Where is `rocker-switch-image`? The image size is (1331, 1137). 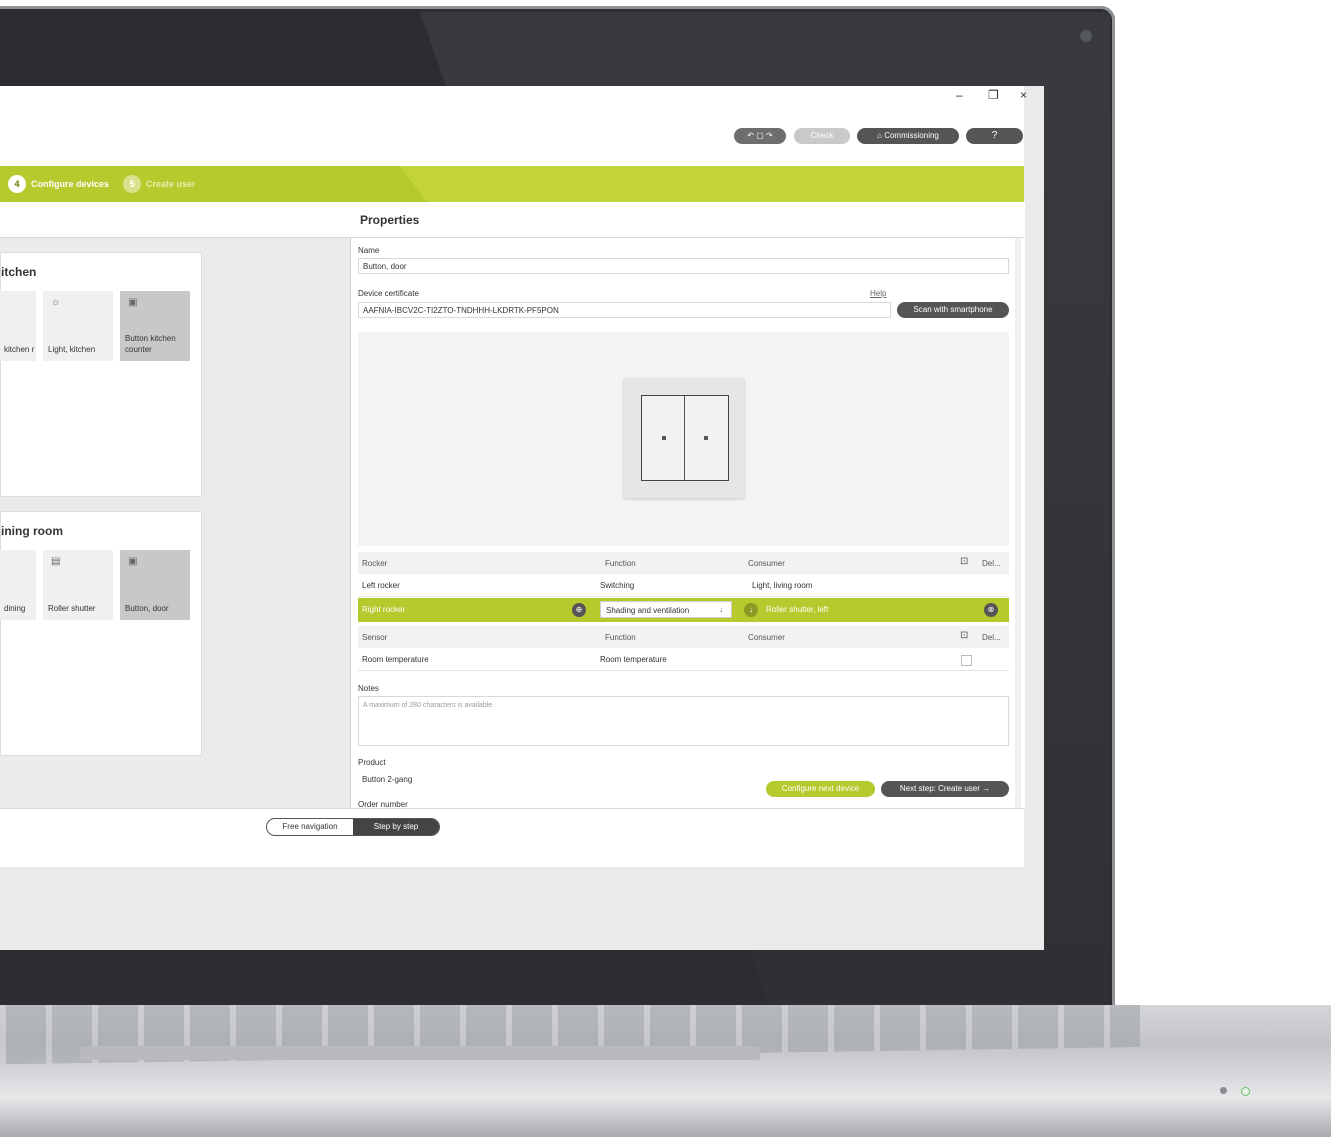 rocker-switch-image is located at coordinates (685, 438).